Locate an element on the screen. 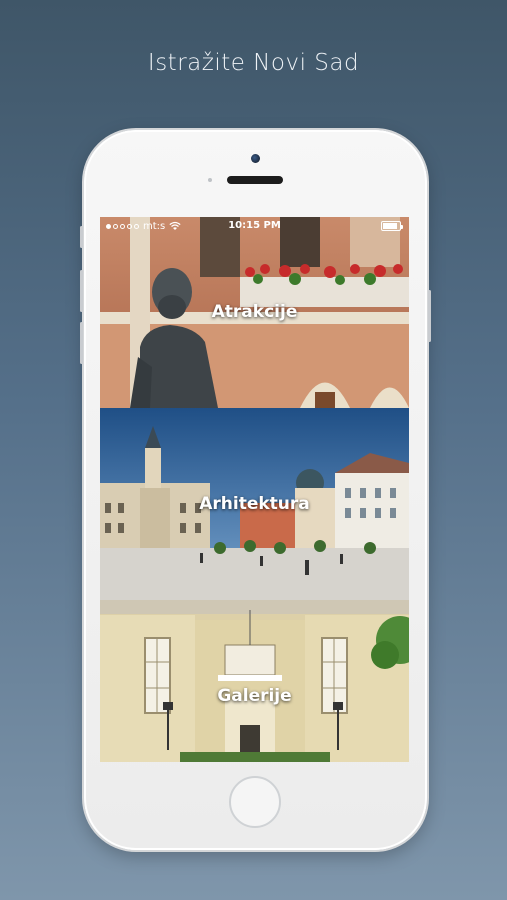 The image size is (507, 900). carrier-name: mt:s is located at coordinates (154, 226).